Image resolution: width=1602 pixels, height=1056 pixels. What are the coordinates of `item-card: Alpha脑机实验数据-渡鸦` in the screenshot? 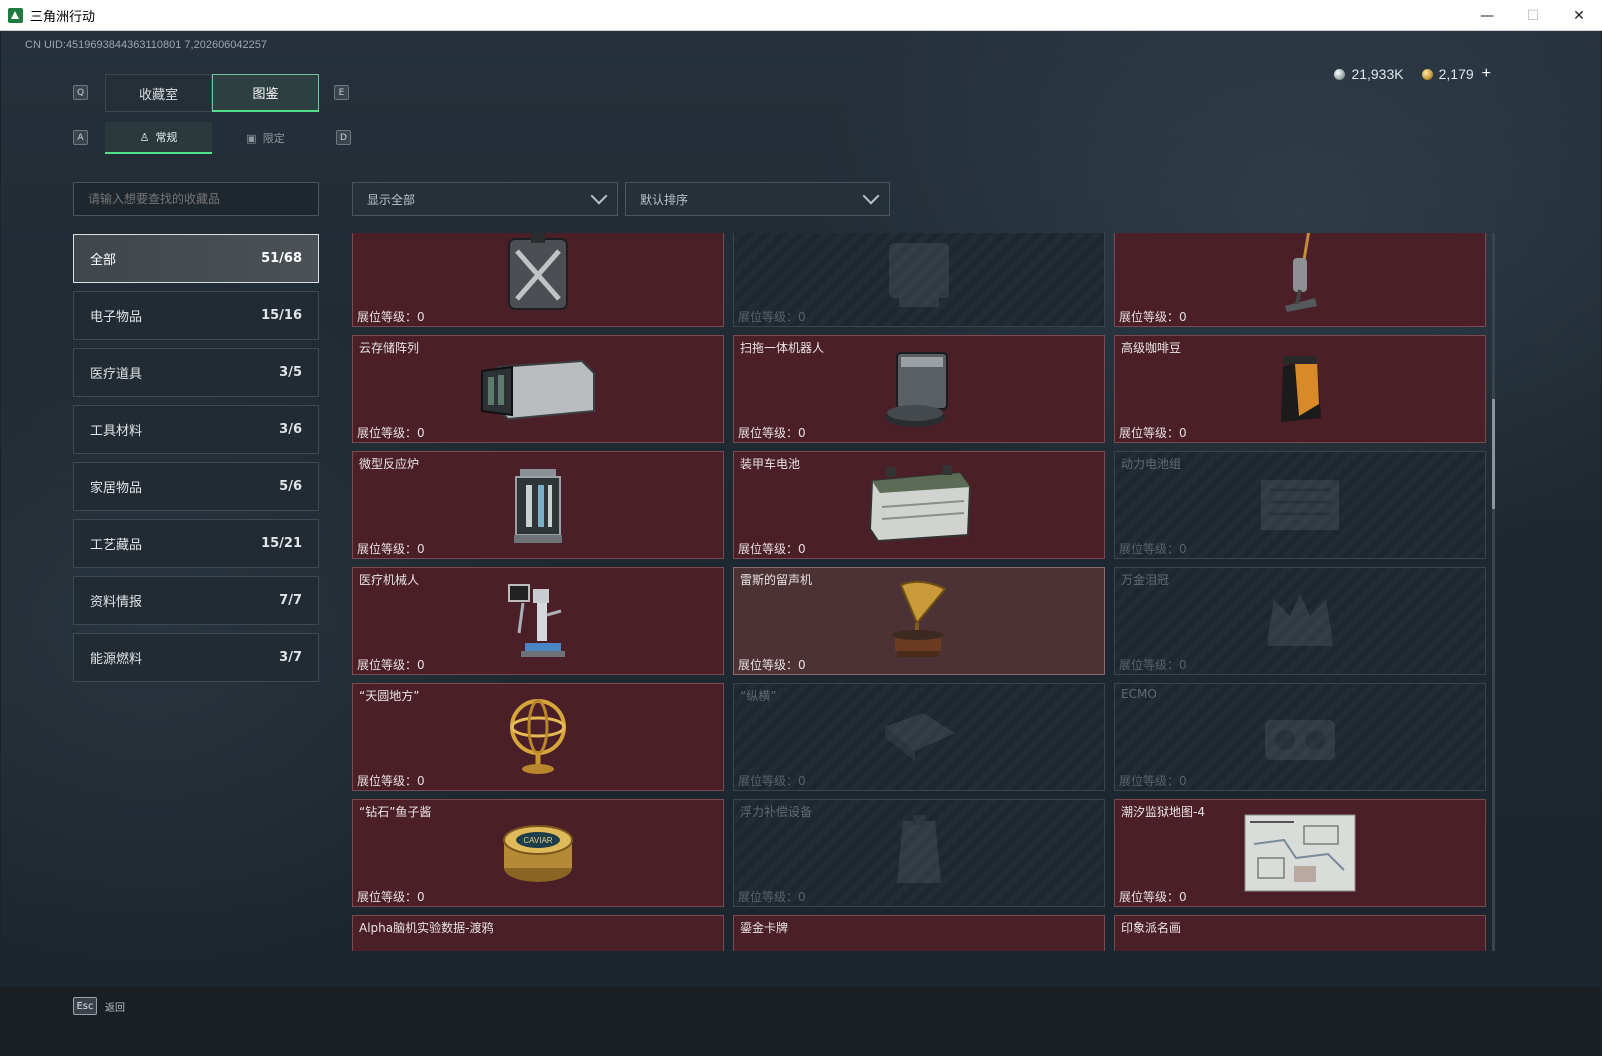 It's located at (538, 933).